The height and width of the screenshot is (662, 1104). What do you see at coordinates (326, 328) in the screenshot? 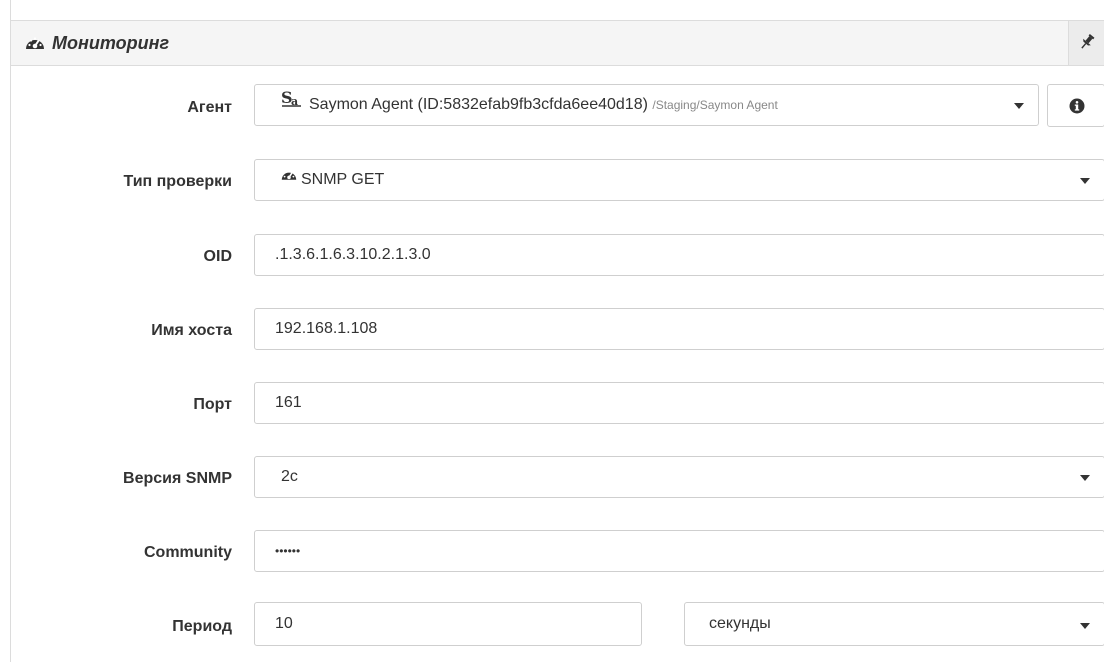
I see `hostname-value: 192.168.1.108` at bounding box center [326, 328].